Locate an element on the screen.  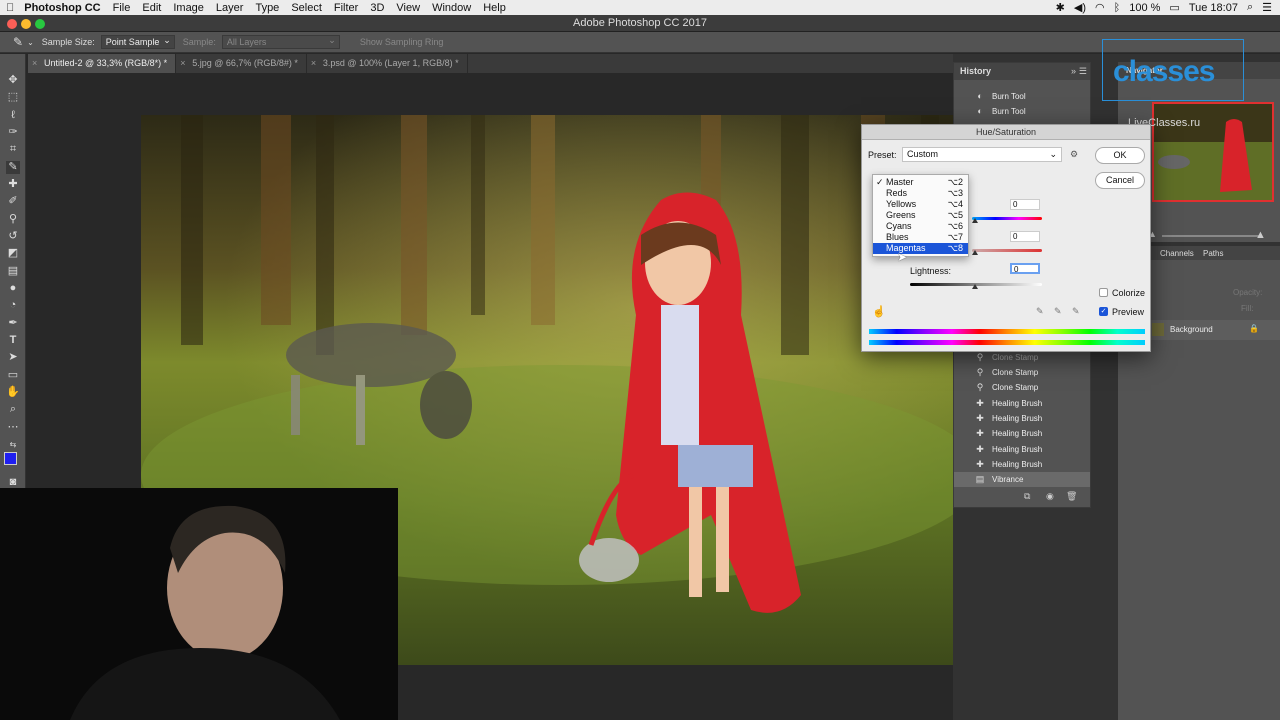
lightness-value: 0 is located at coordinates (1025, 268).